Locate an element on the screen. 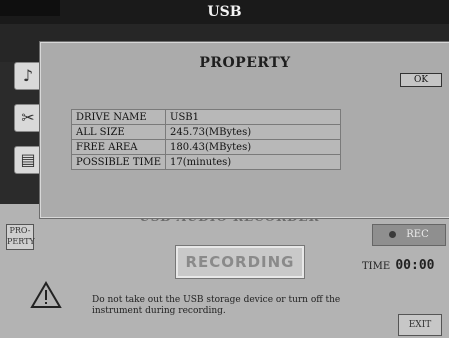 This screenshot has width=449, height=338. table-row: POSSIBLE TIME 17(minutes) is located at coordinates (206, 162).